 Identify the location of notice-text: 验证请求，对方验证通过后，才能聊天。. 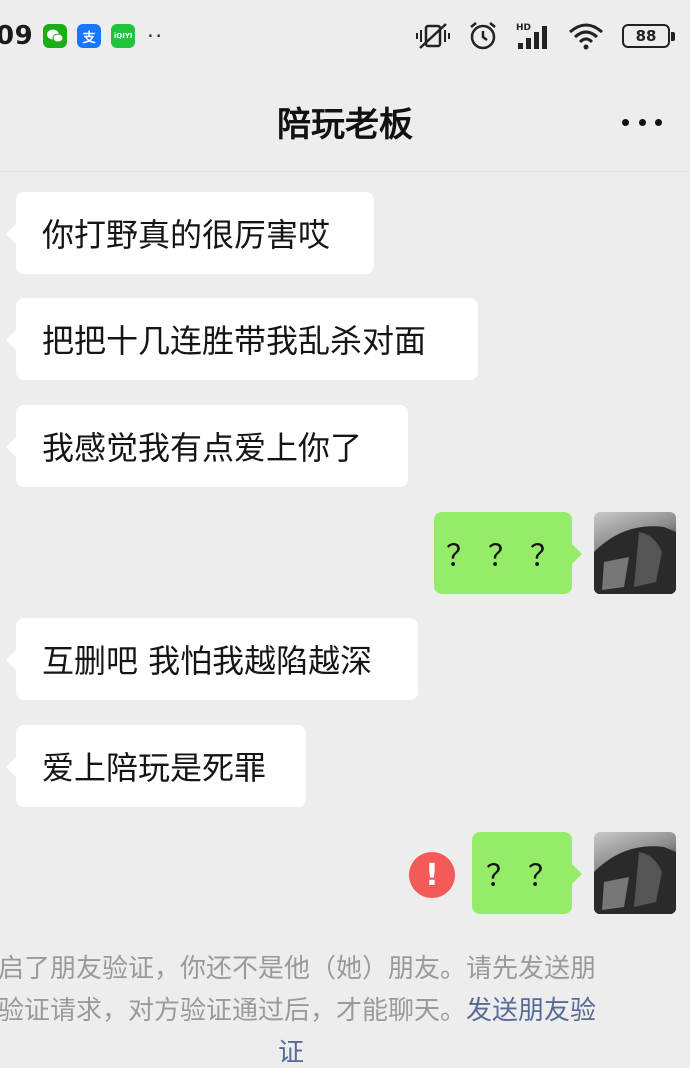
(233, 1011).